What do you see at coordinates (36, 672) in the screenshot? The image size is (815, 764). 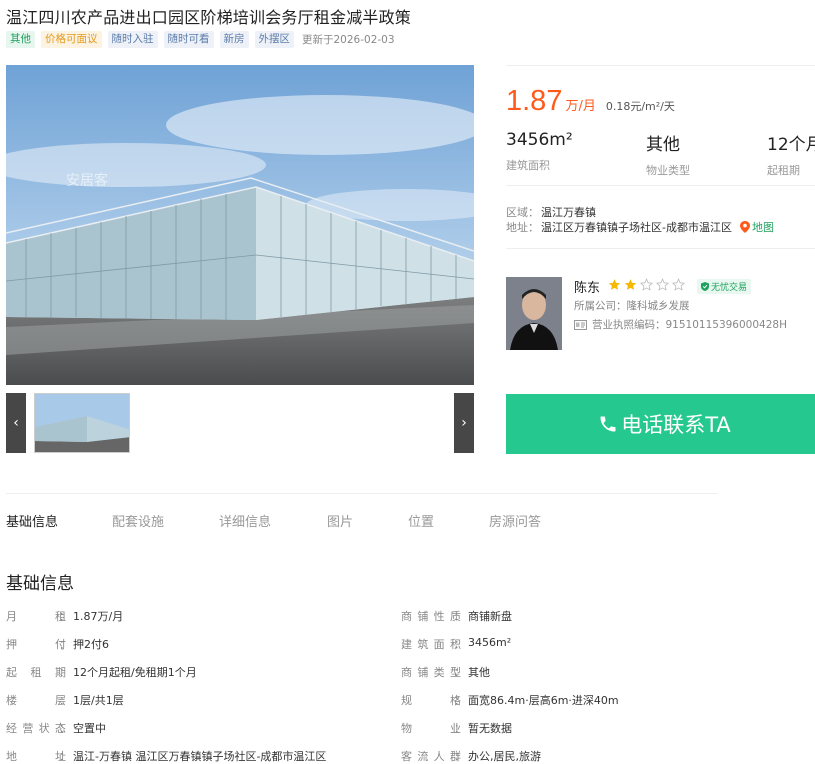 I see `info-key: 起租期` at bounding box center [36, 672].